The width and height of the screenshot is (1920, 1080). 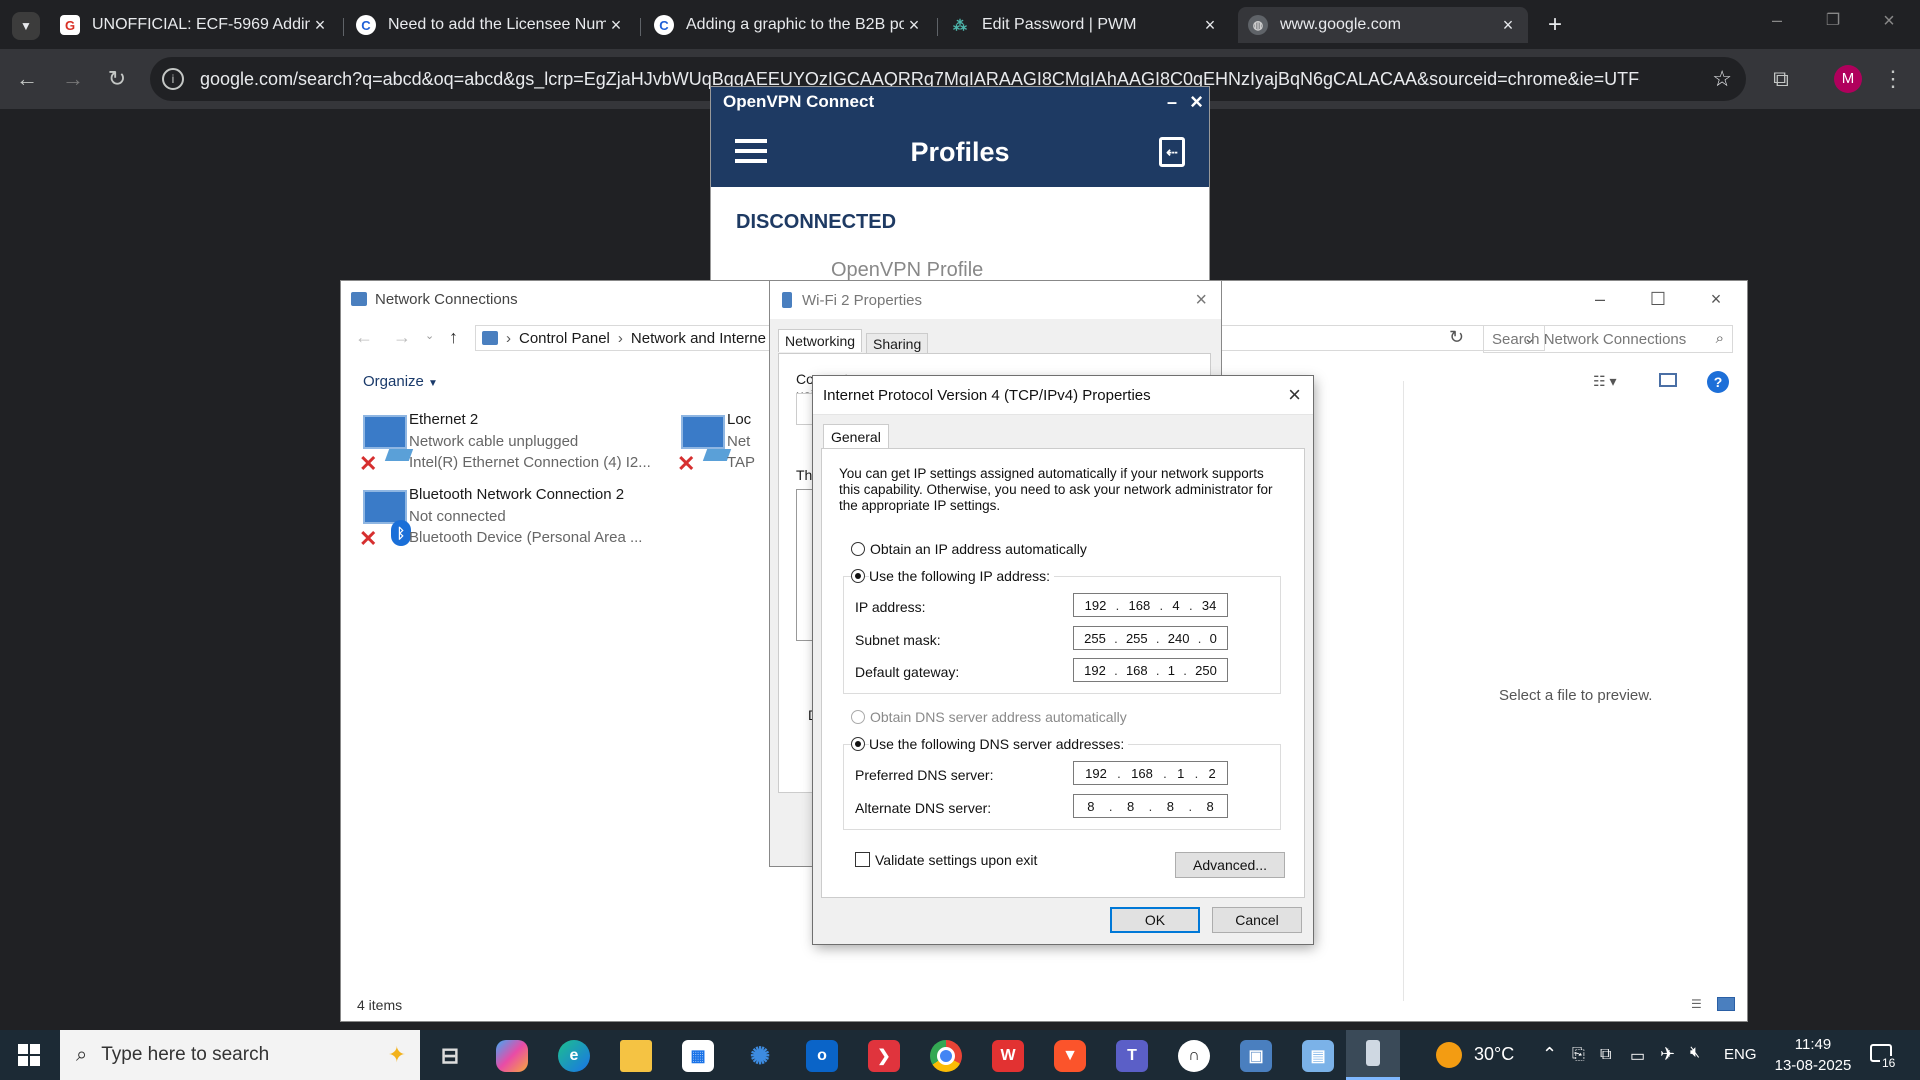 I want to click on browser-tab: C Need to add the Licensee Num ×, so click(x=491, y=25).